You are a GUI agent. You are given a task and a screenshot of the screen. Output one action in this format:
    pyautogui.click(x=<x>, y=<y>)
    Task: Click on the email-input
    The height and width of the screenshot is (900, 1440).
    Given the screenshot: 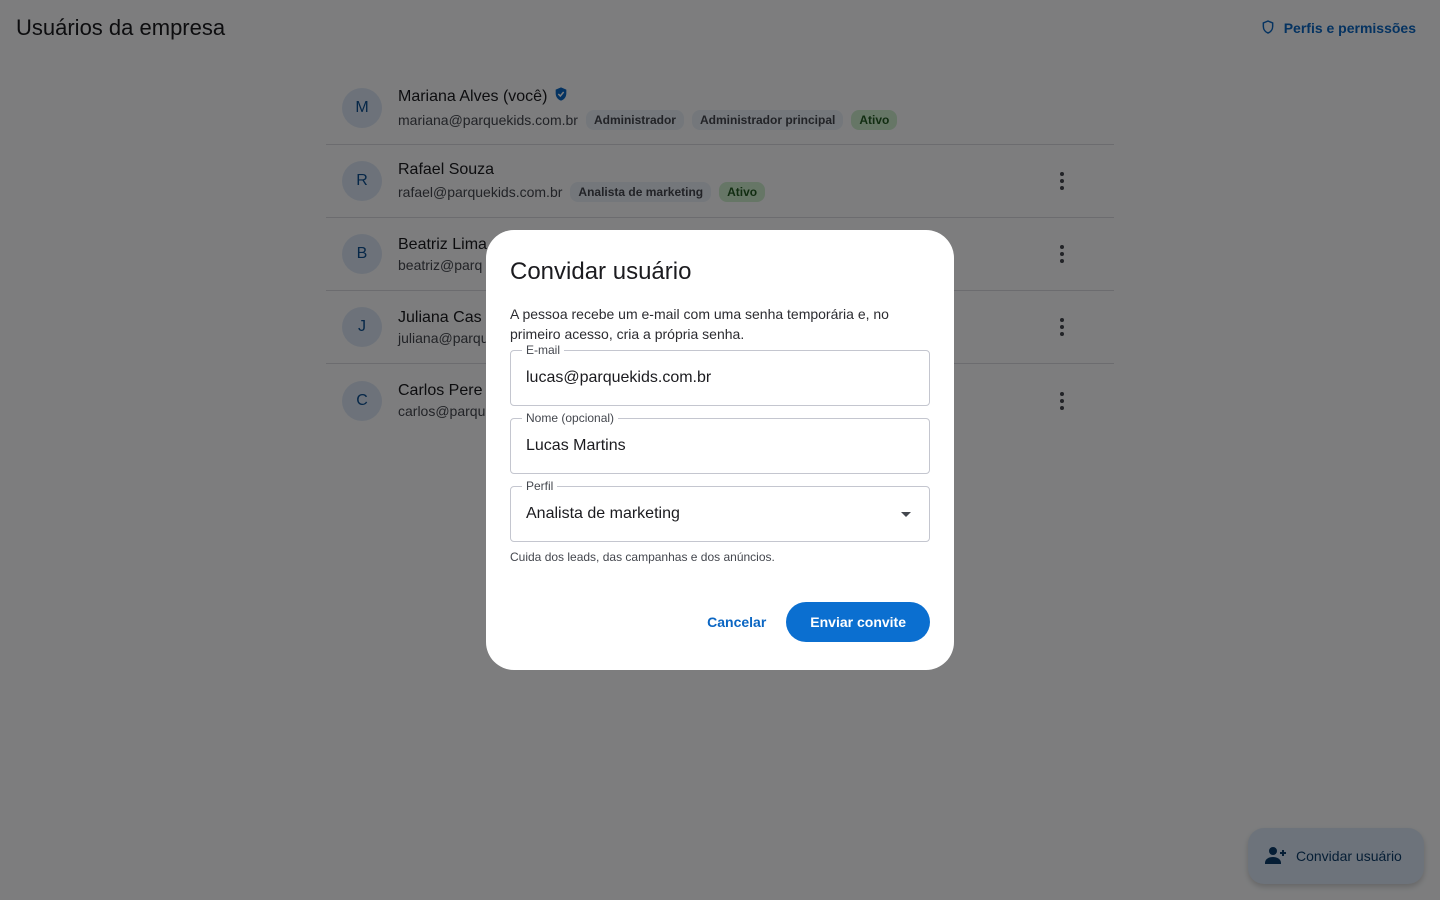 What is the action you would take?
    pyautogui.click(x=720, y=378)
    